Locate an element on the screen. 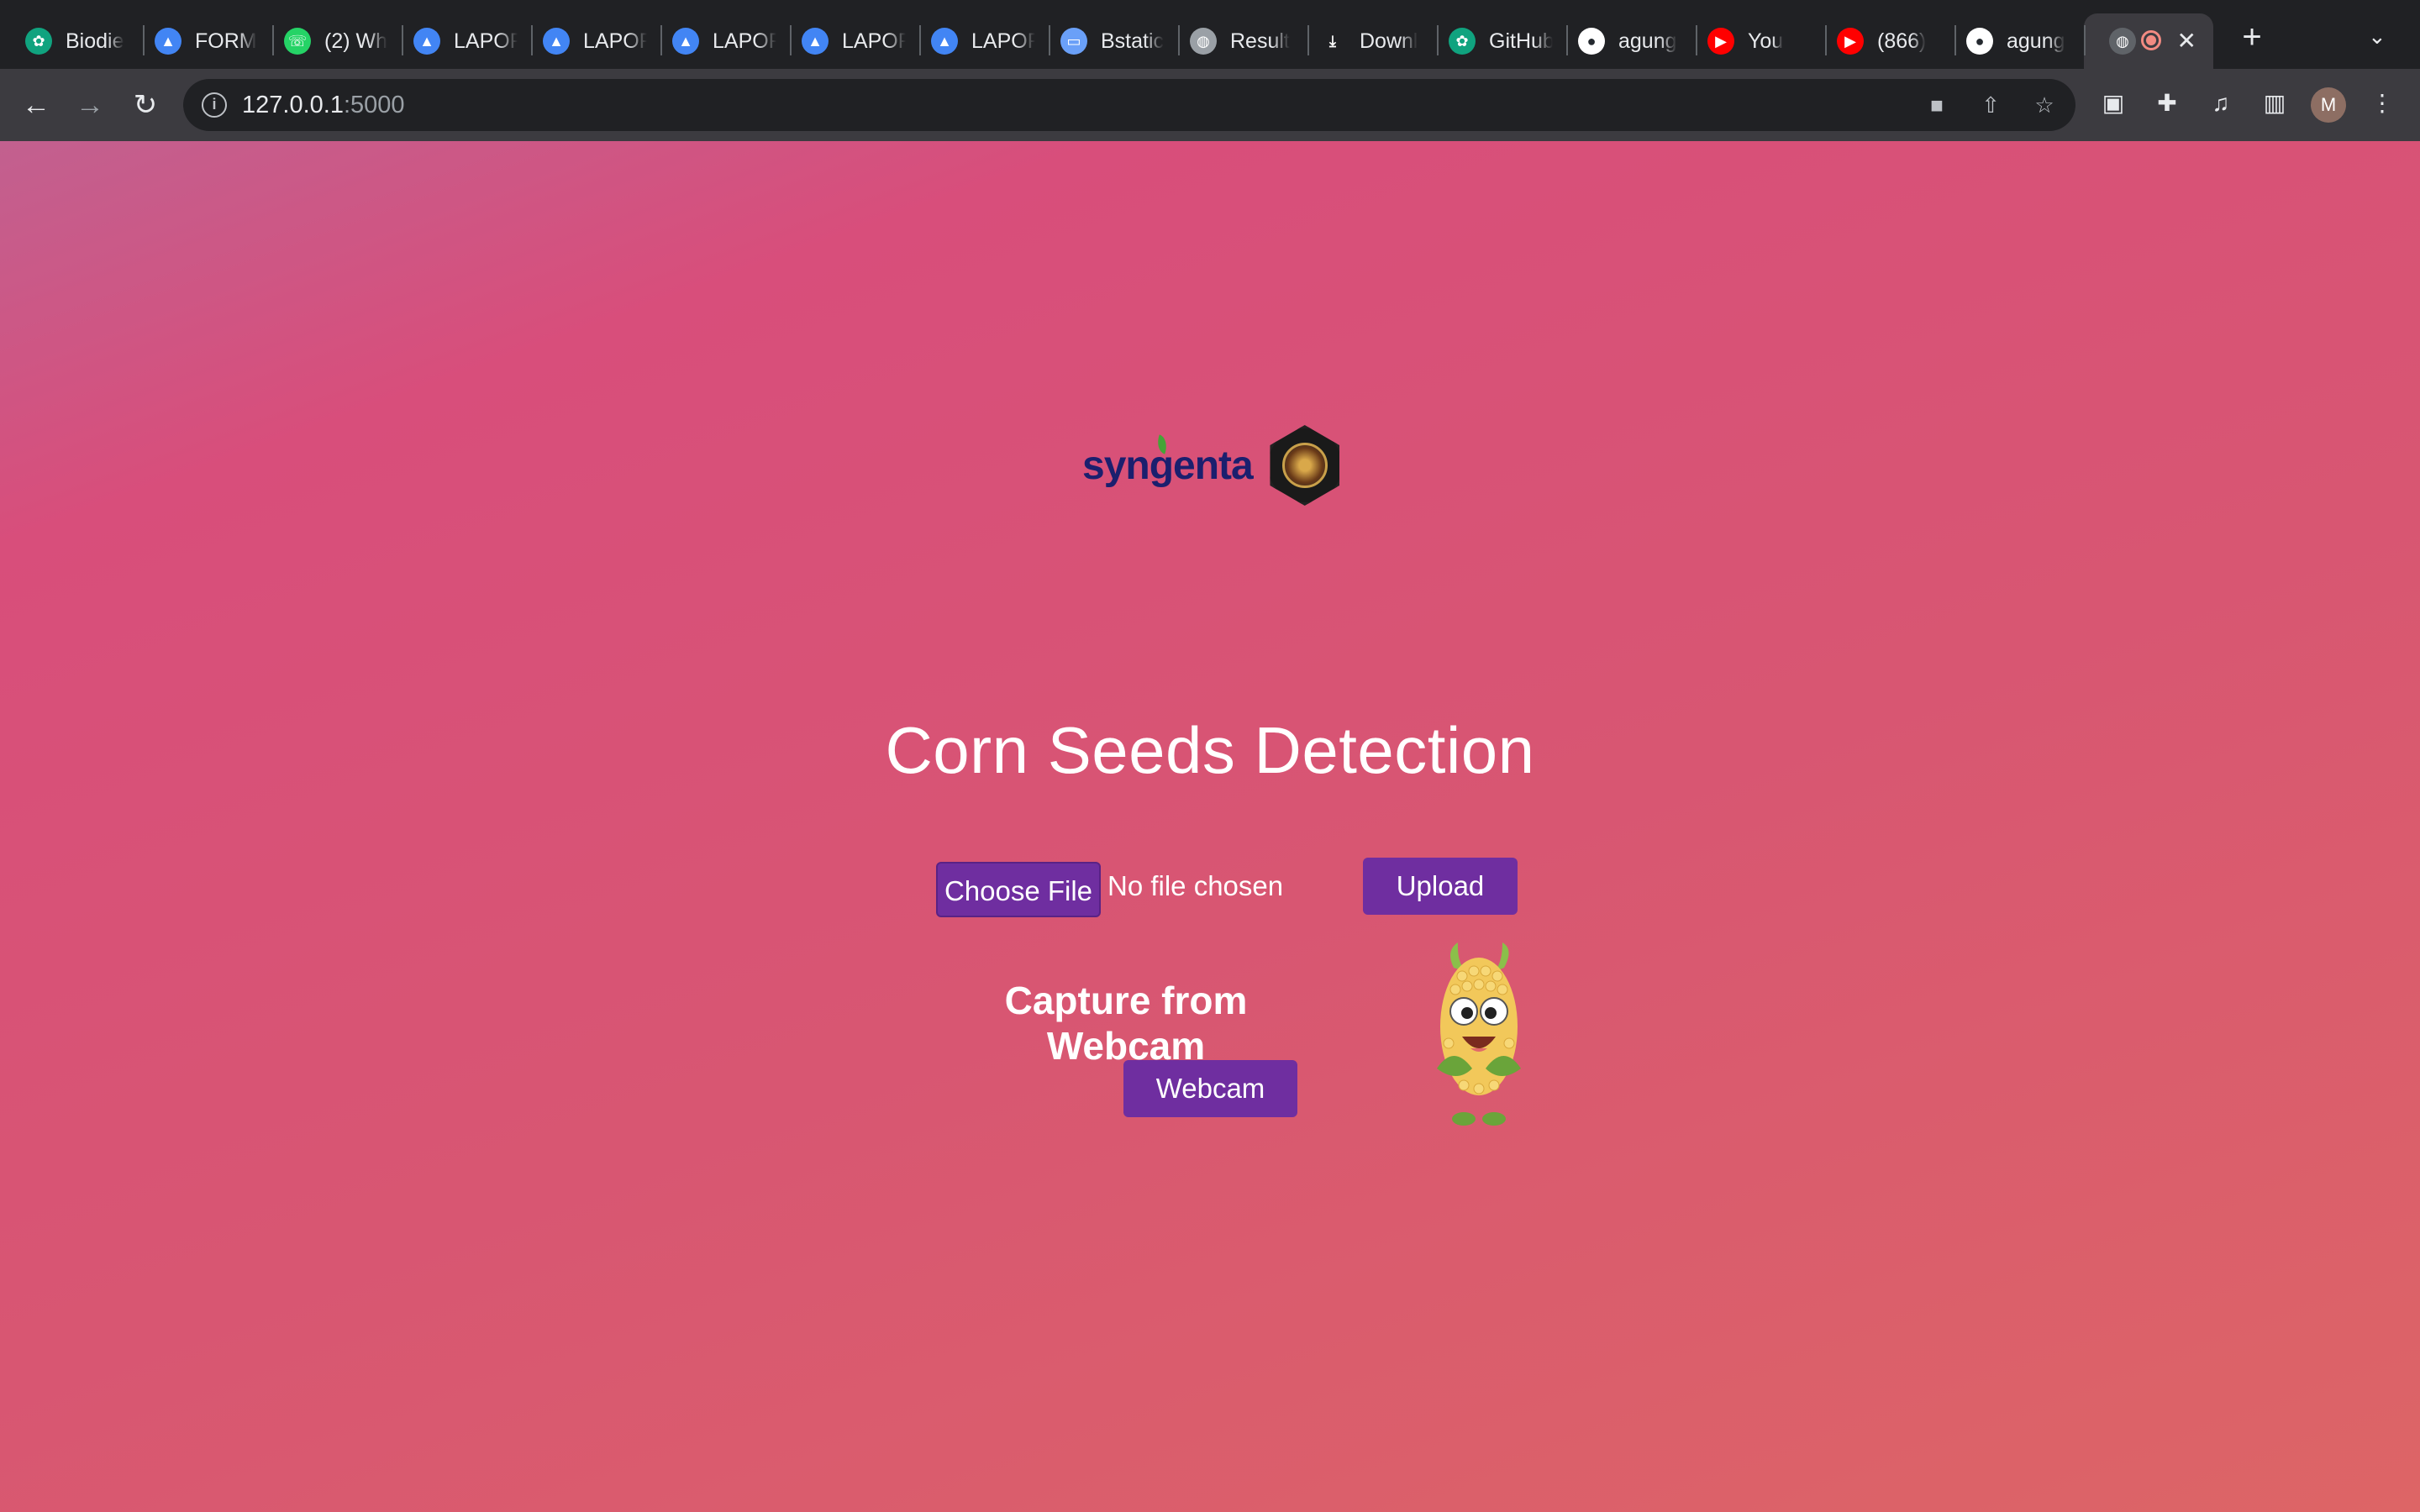 The image size is (2420, 1512). menu-kebab-icon: ⋮ is located at coordinates (2382, 103).